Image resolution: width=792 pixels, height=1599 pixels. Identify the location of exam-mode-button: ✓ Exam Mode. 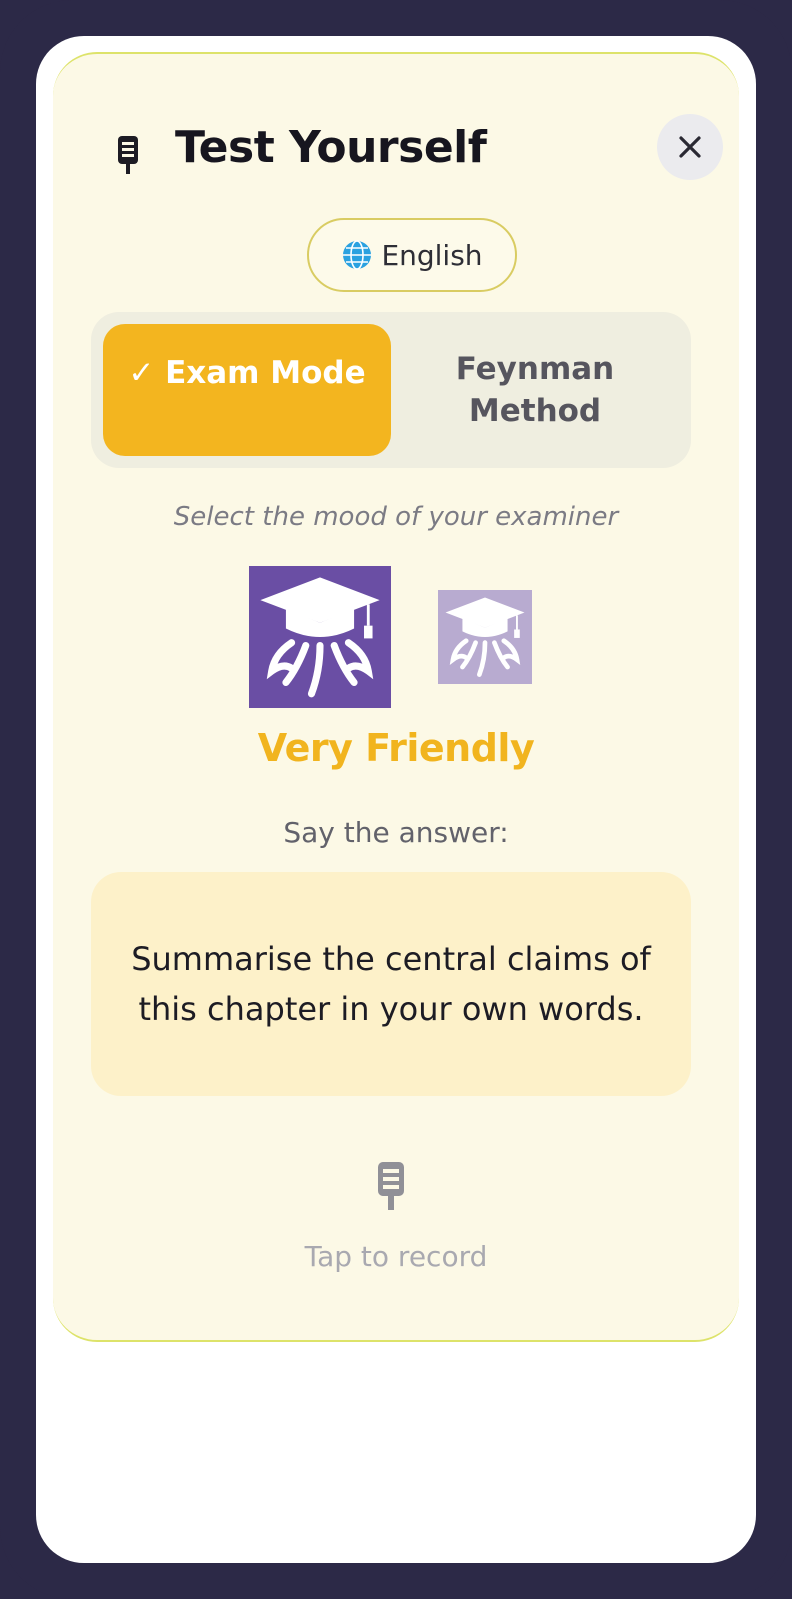
(247, 390).